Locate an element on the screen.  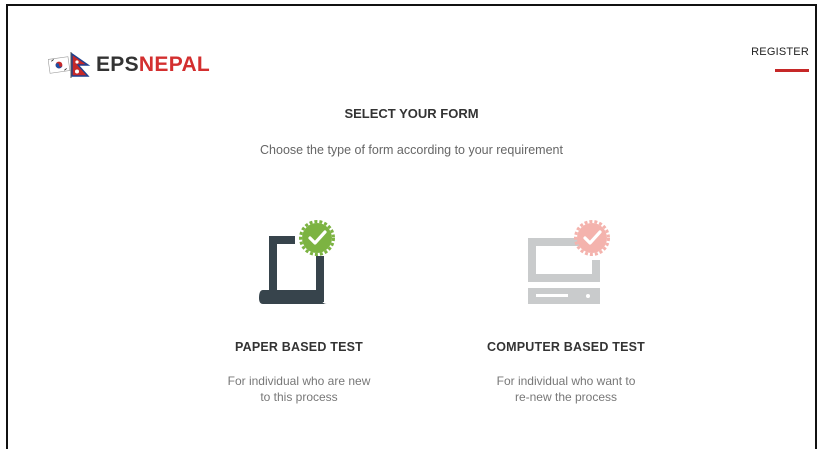
register-link: REGISTER is located at coordinates (780, 52).